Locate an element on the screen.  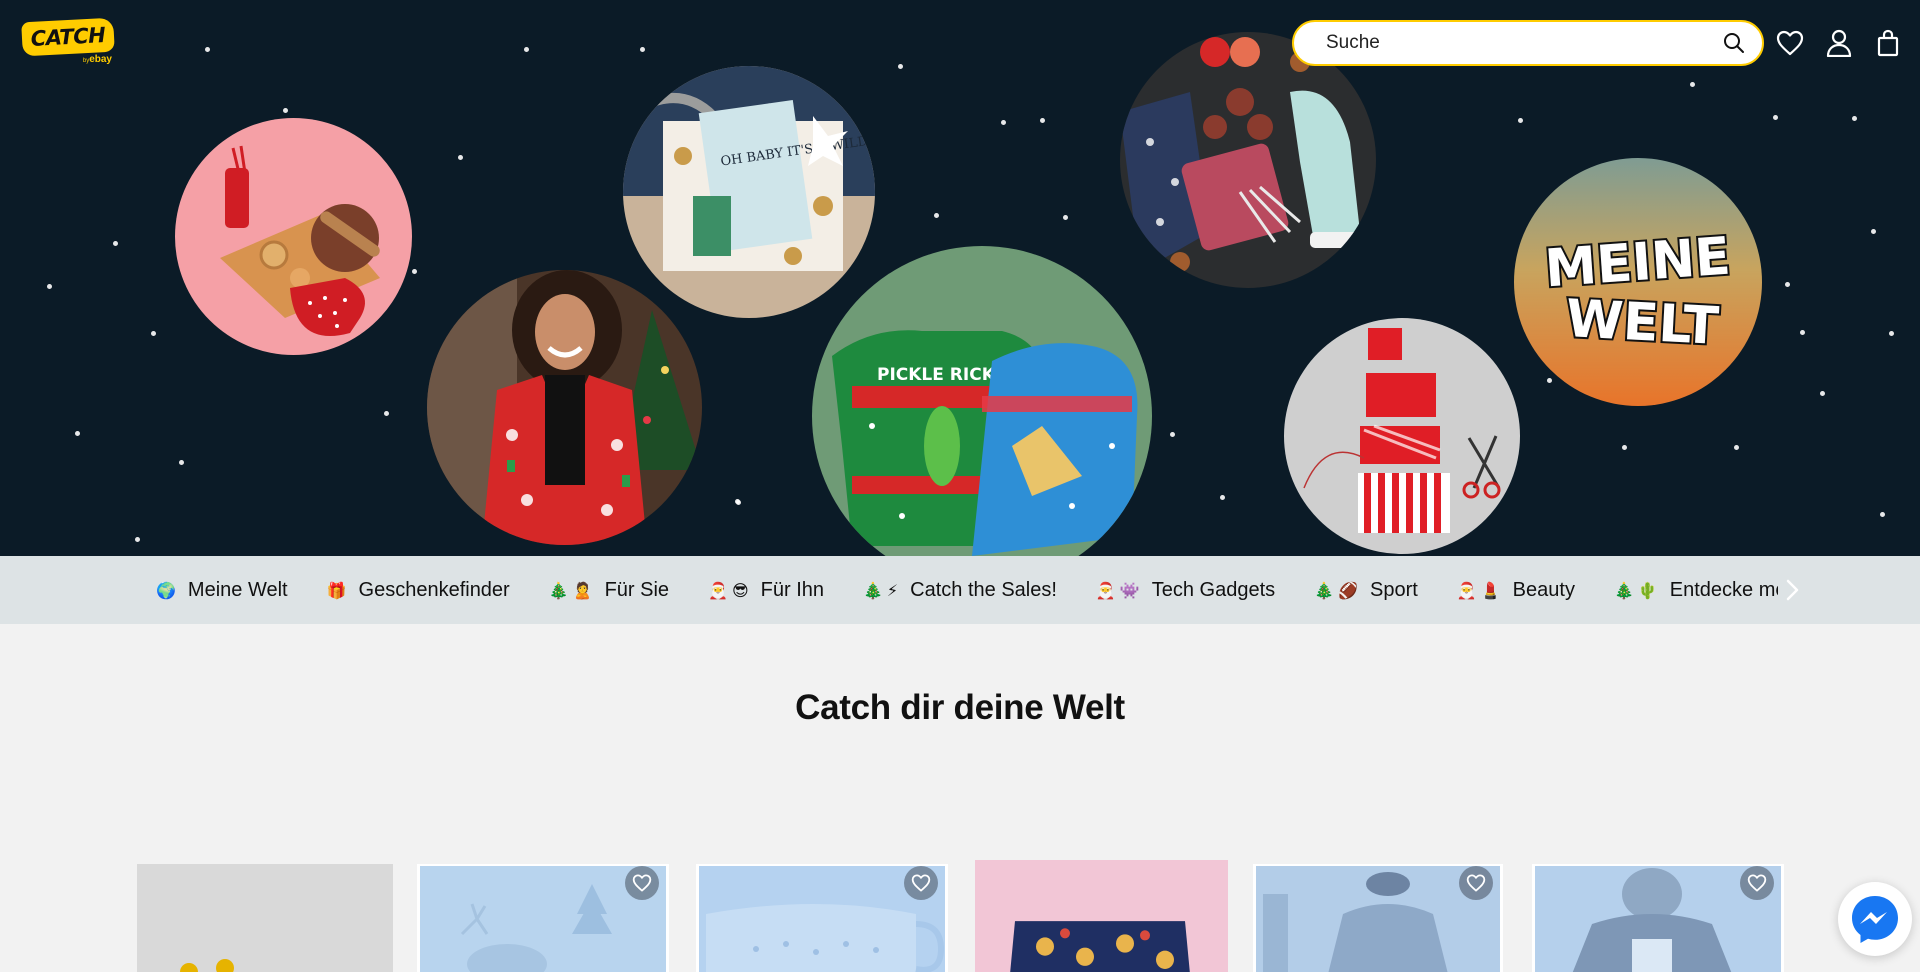
bubble-wrapped-gifts is located at coordinates (1402, 436).